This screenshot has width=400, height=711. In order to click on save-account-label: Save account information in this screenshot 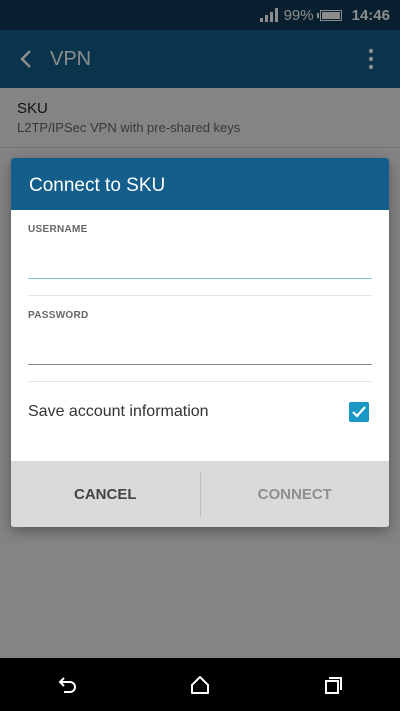, I will do `click(118, 411)`.